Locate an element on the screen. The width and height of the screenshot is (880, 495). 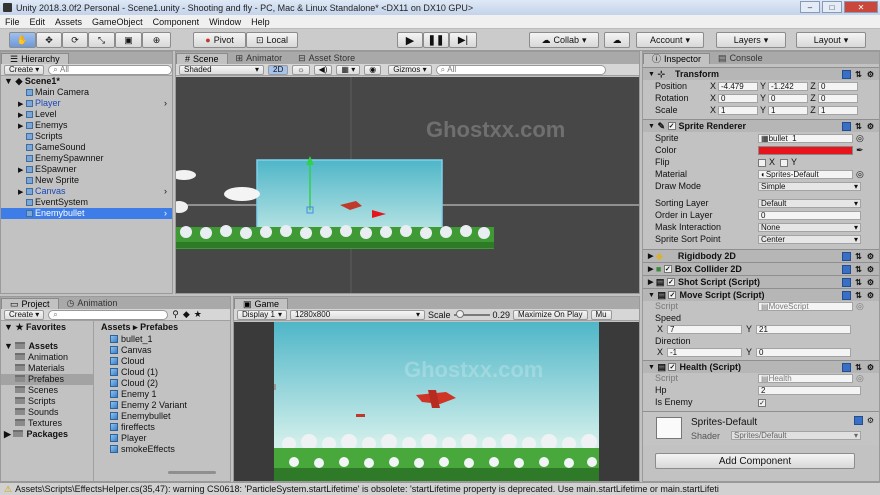
hierarchy-item: EnemySpawnner is located at coordinates (86, 158).